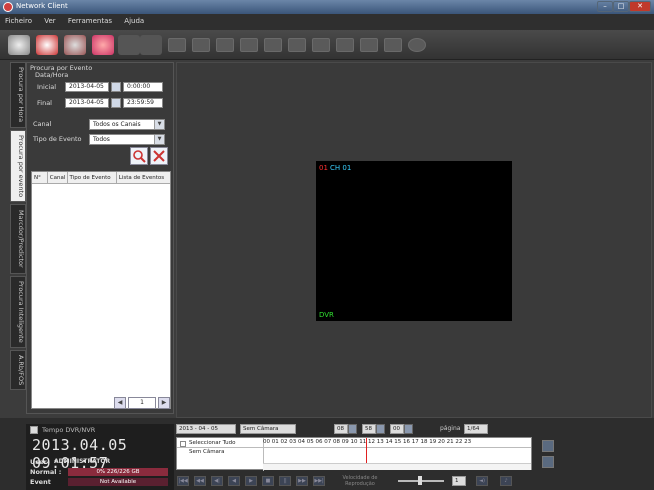 Image resolution: width=654 pixels, height=490 pixels. Describe the element at coordinates (34, 430) in the screenshot. I see `time-checkbox` at that location.